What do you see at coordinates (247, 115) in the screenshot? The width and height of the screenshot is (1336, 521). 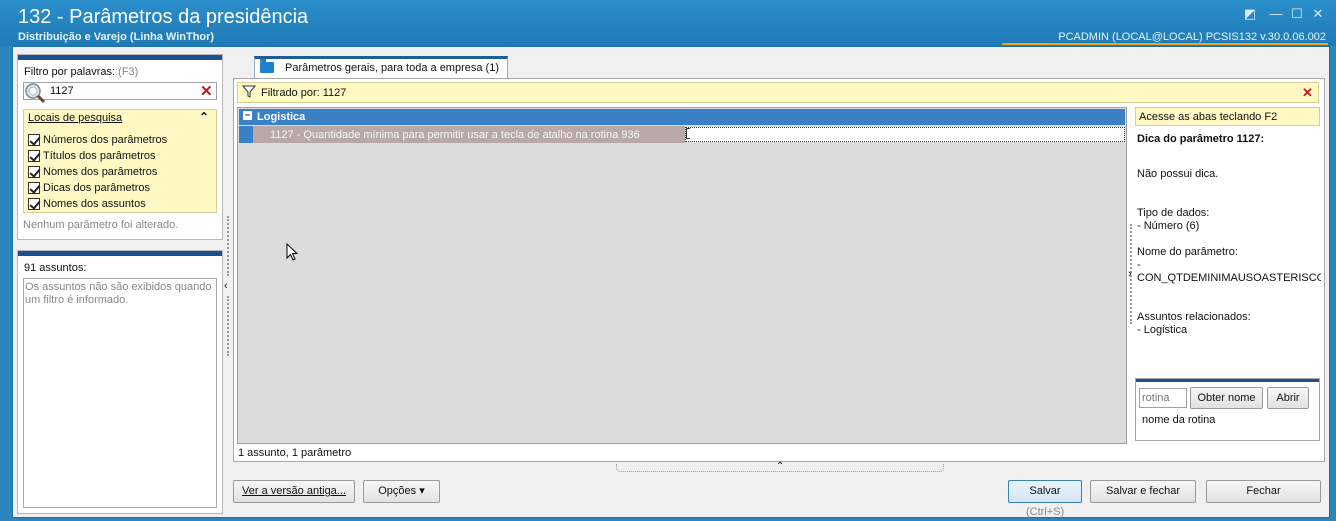 I see `collapse-group-icon: −` at bounding box center [247, 115].